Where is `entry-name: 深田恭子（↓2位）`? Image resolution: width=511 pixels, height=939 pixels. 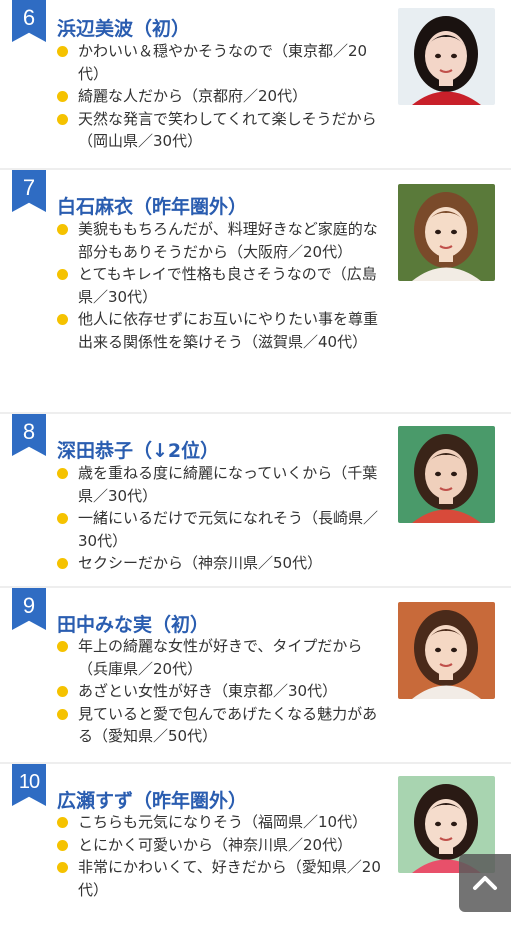 entry-name: 深田恭子（↓2位） is located at coordinates (138, 451).